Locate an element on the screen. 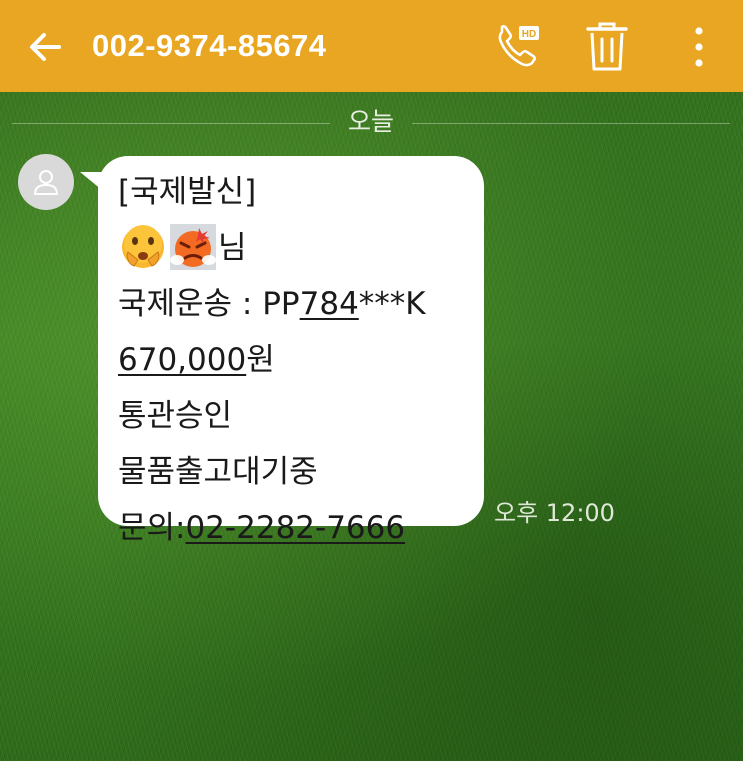  arrow-left-icon is located at coordinates (45, 47).